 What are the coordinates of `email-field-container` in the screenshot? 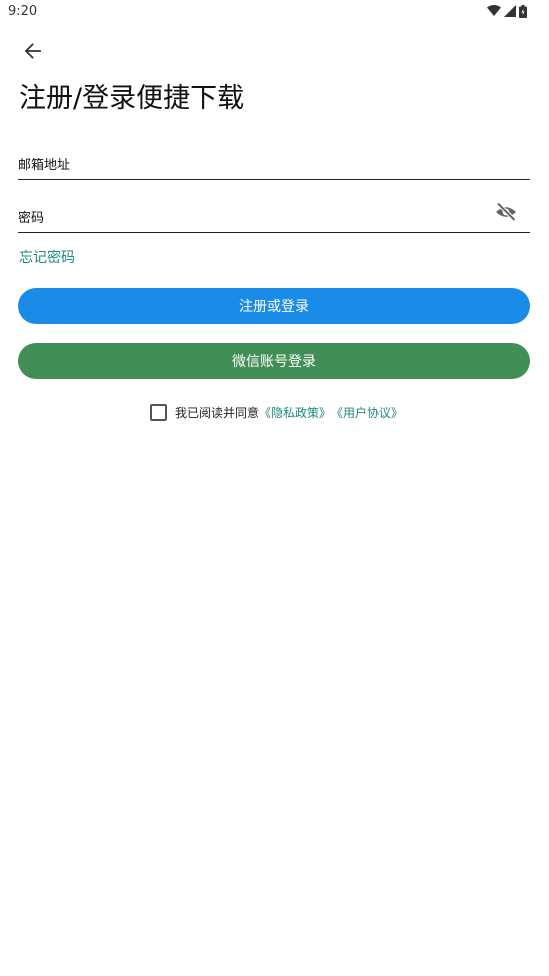 It's located at (274, 162).